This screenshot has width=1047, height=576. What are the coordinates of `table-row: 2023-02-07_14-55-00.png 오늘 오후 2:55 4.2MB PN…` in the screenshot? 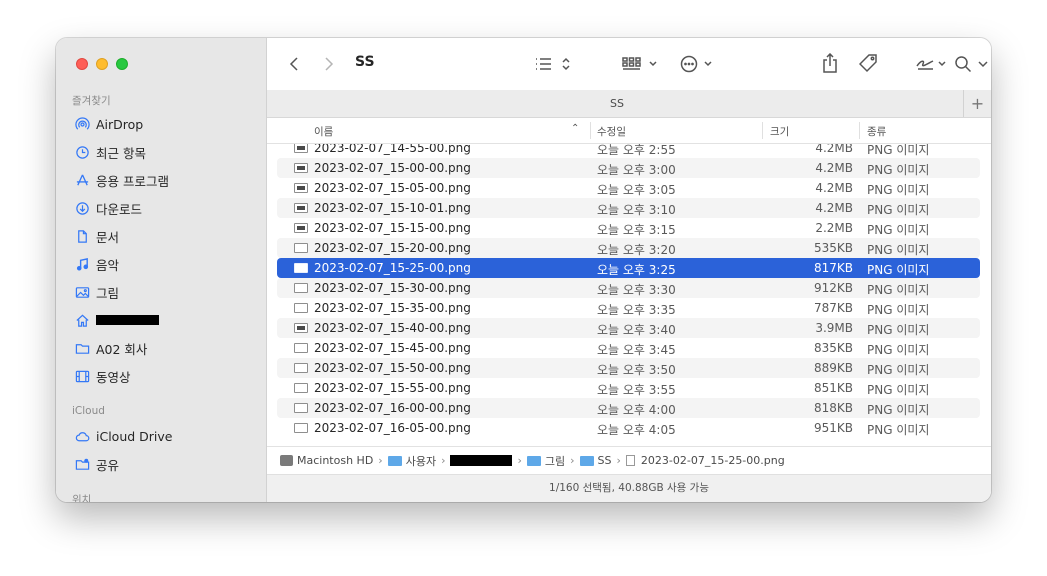 It's located at (628, 151).